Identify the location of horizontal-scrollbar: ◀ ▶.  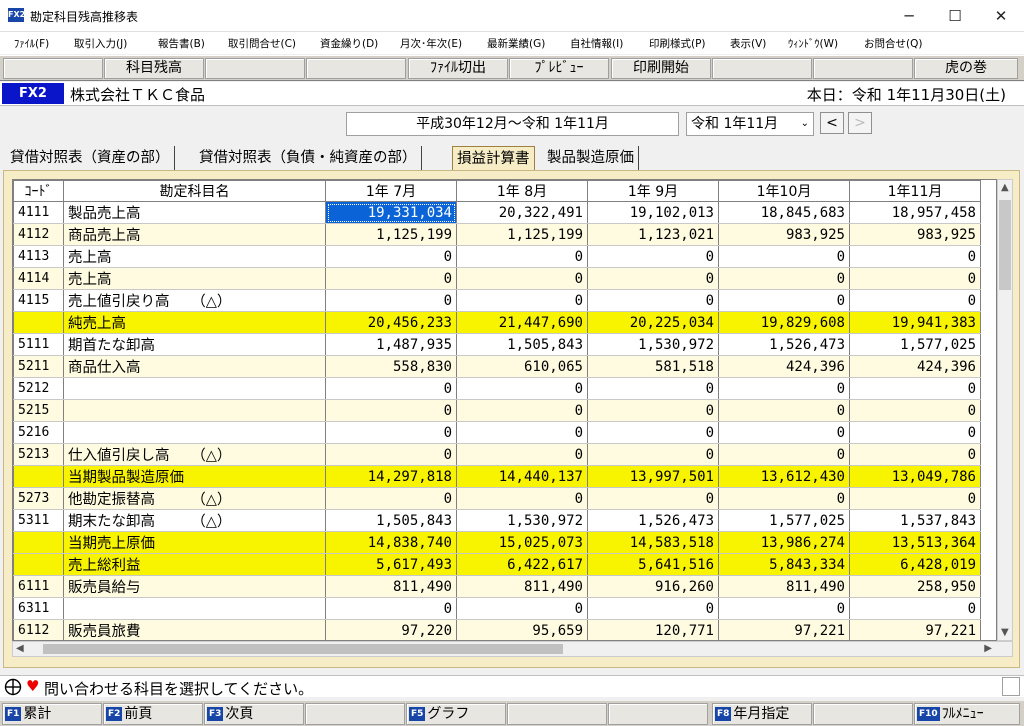
(512, 649).